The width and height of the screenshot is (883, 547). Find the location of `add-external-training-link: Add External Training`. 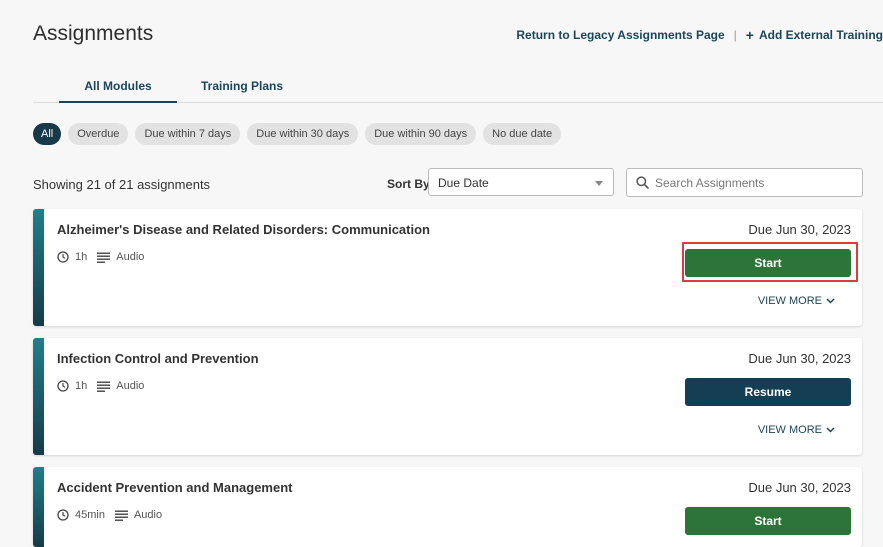

add-external-training-link: Add External Training is located at coordinates (821, 35).